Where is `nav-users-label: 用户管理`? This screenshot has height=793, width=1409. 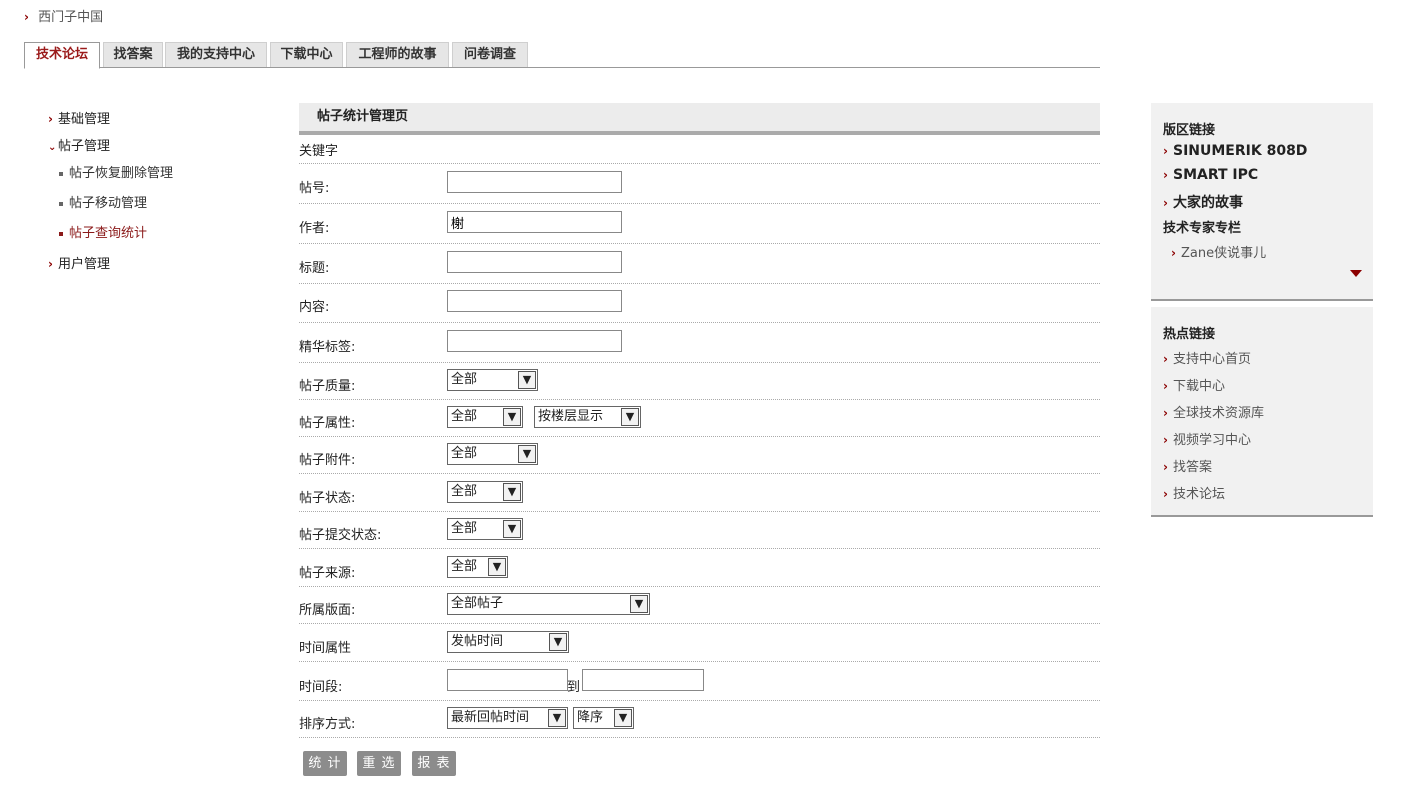
nav-users-label: 用户管理 is located at coordinates (84, 264).